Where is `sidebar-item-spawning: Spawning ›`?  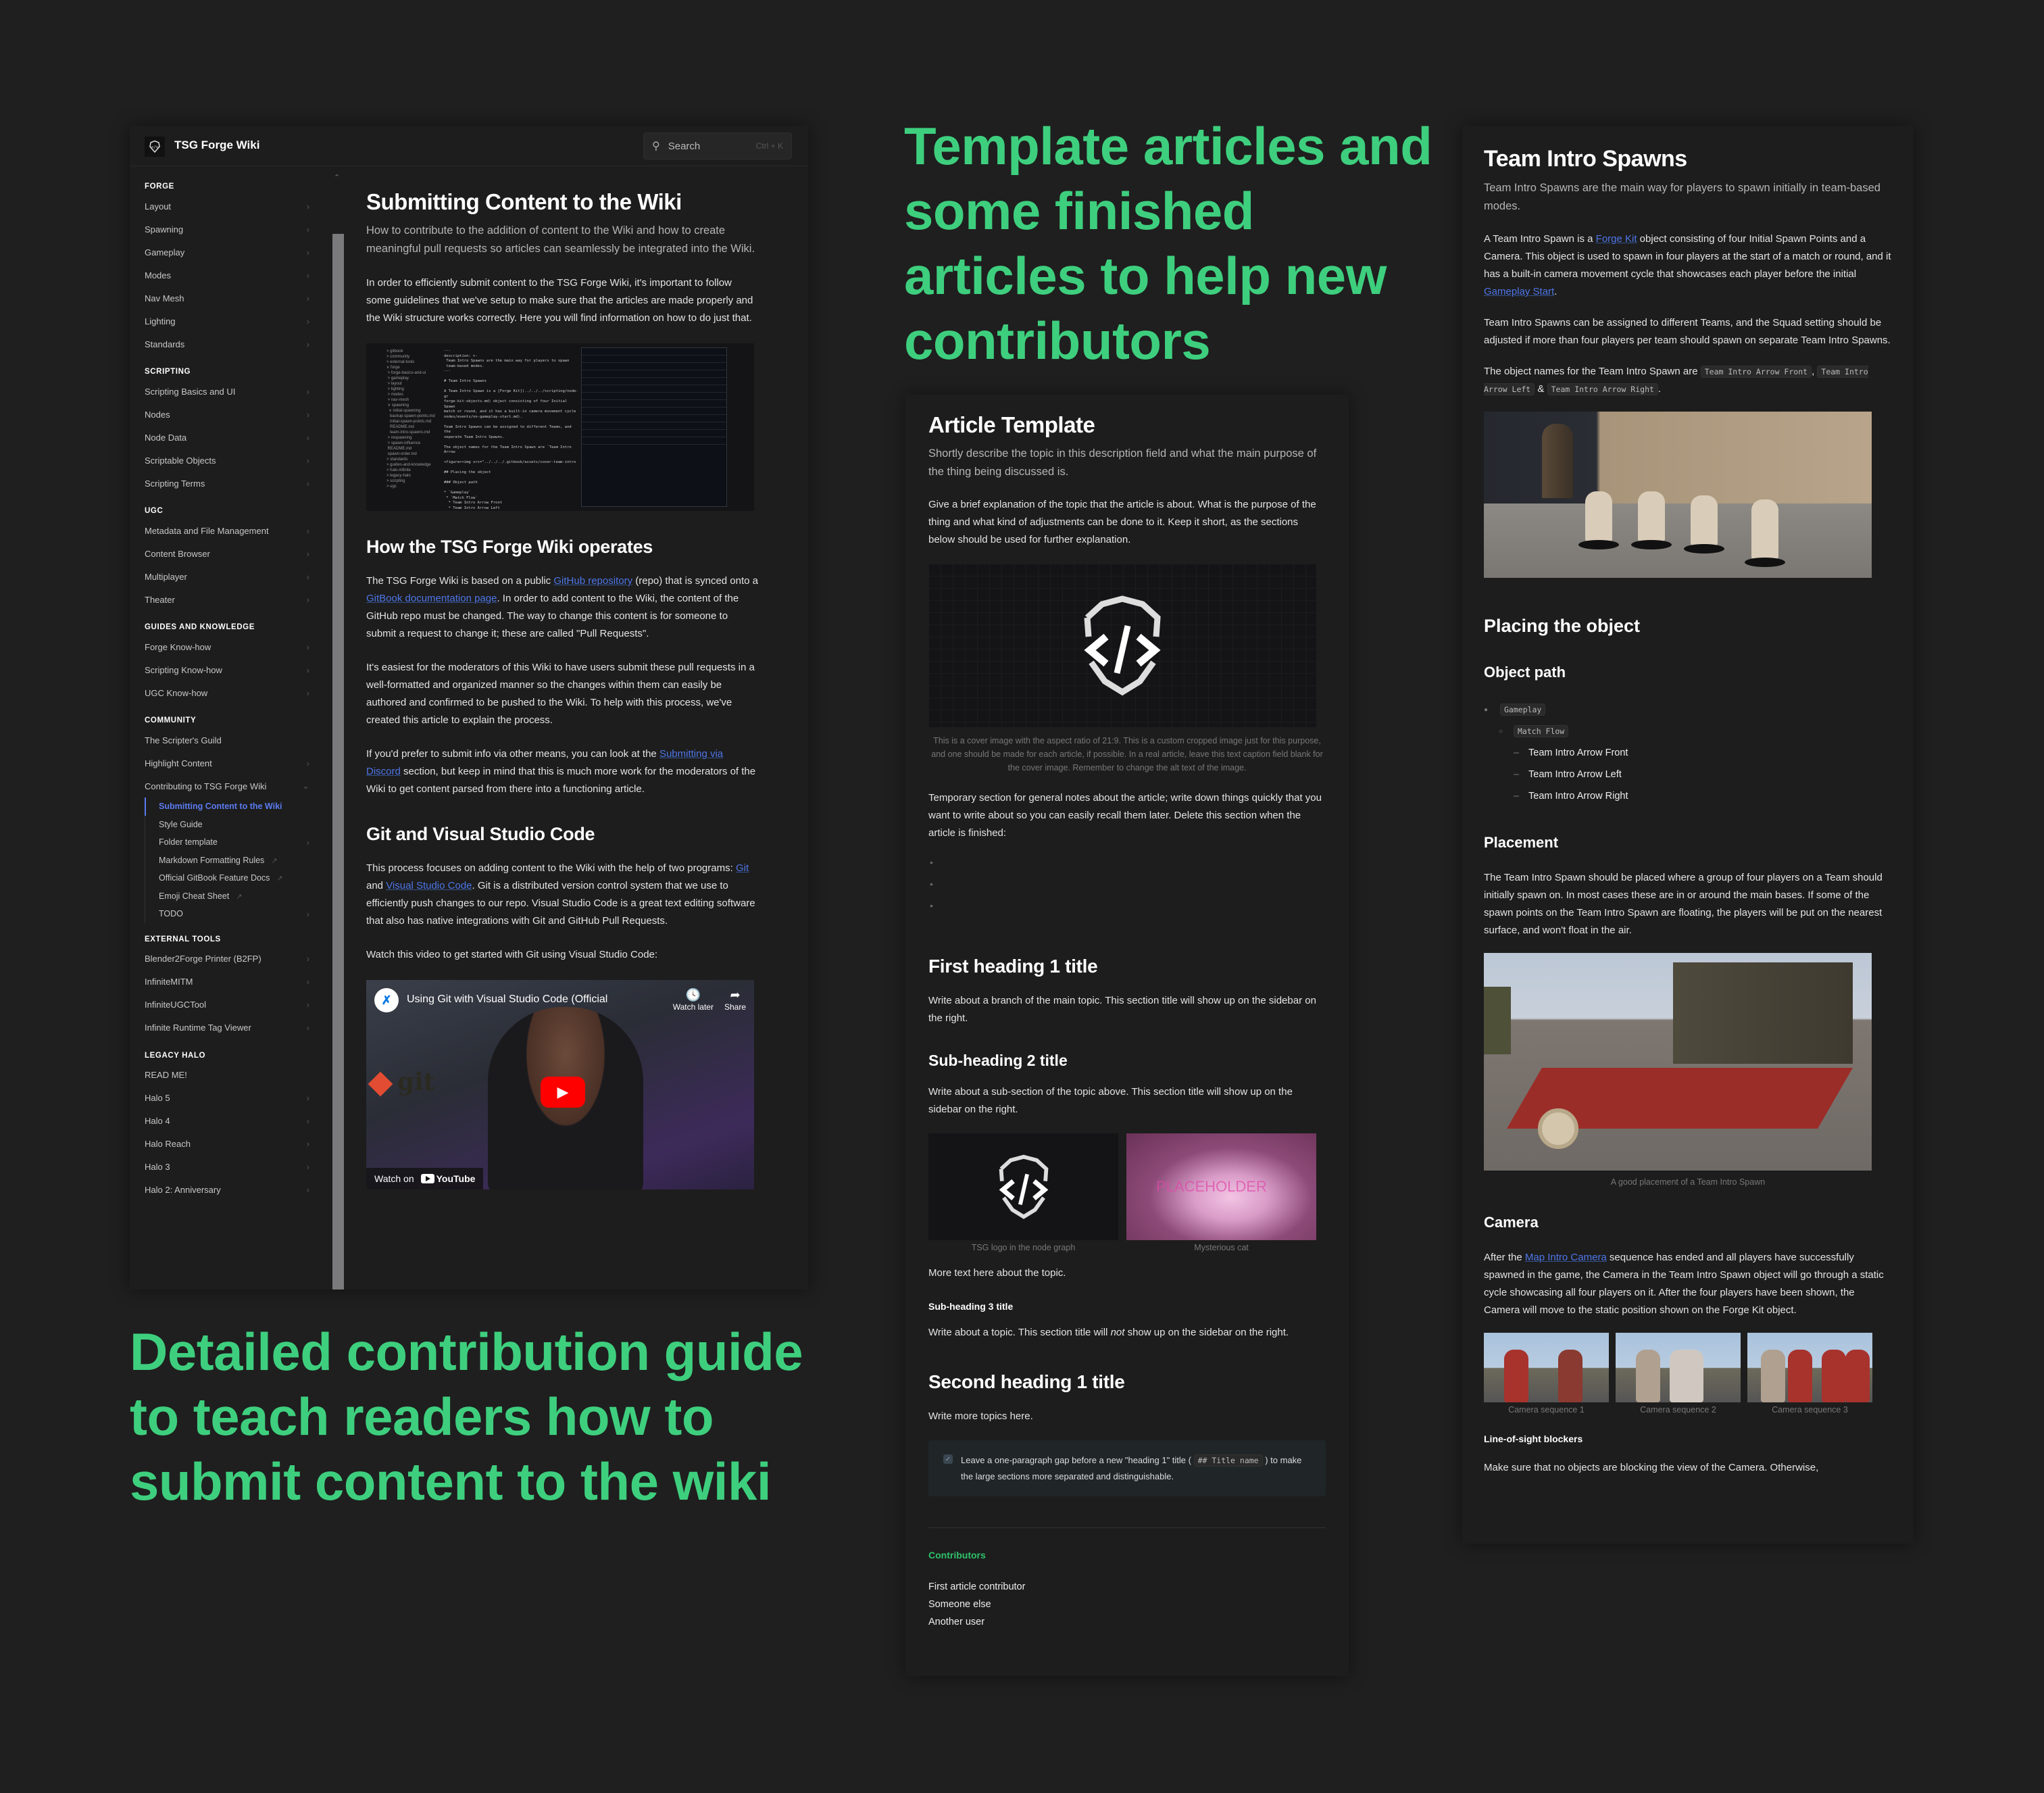
sidebar-item-spawning: Spawning › is located at coordinates (237, 229).